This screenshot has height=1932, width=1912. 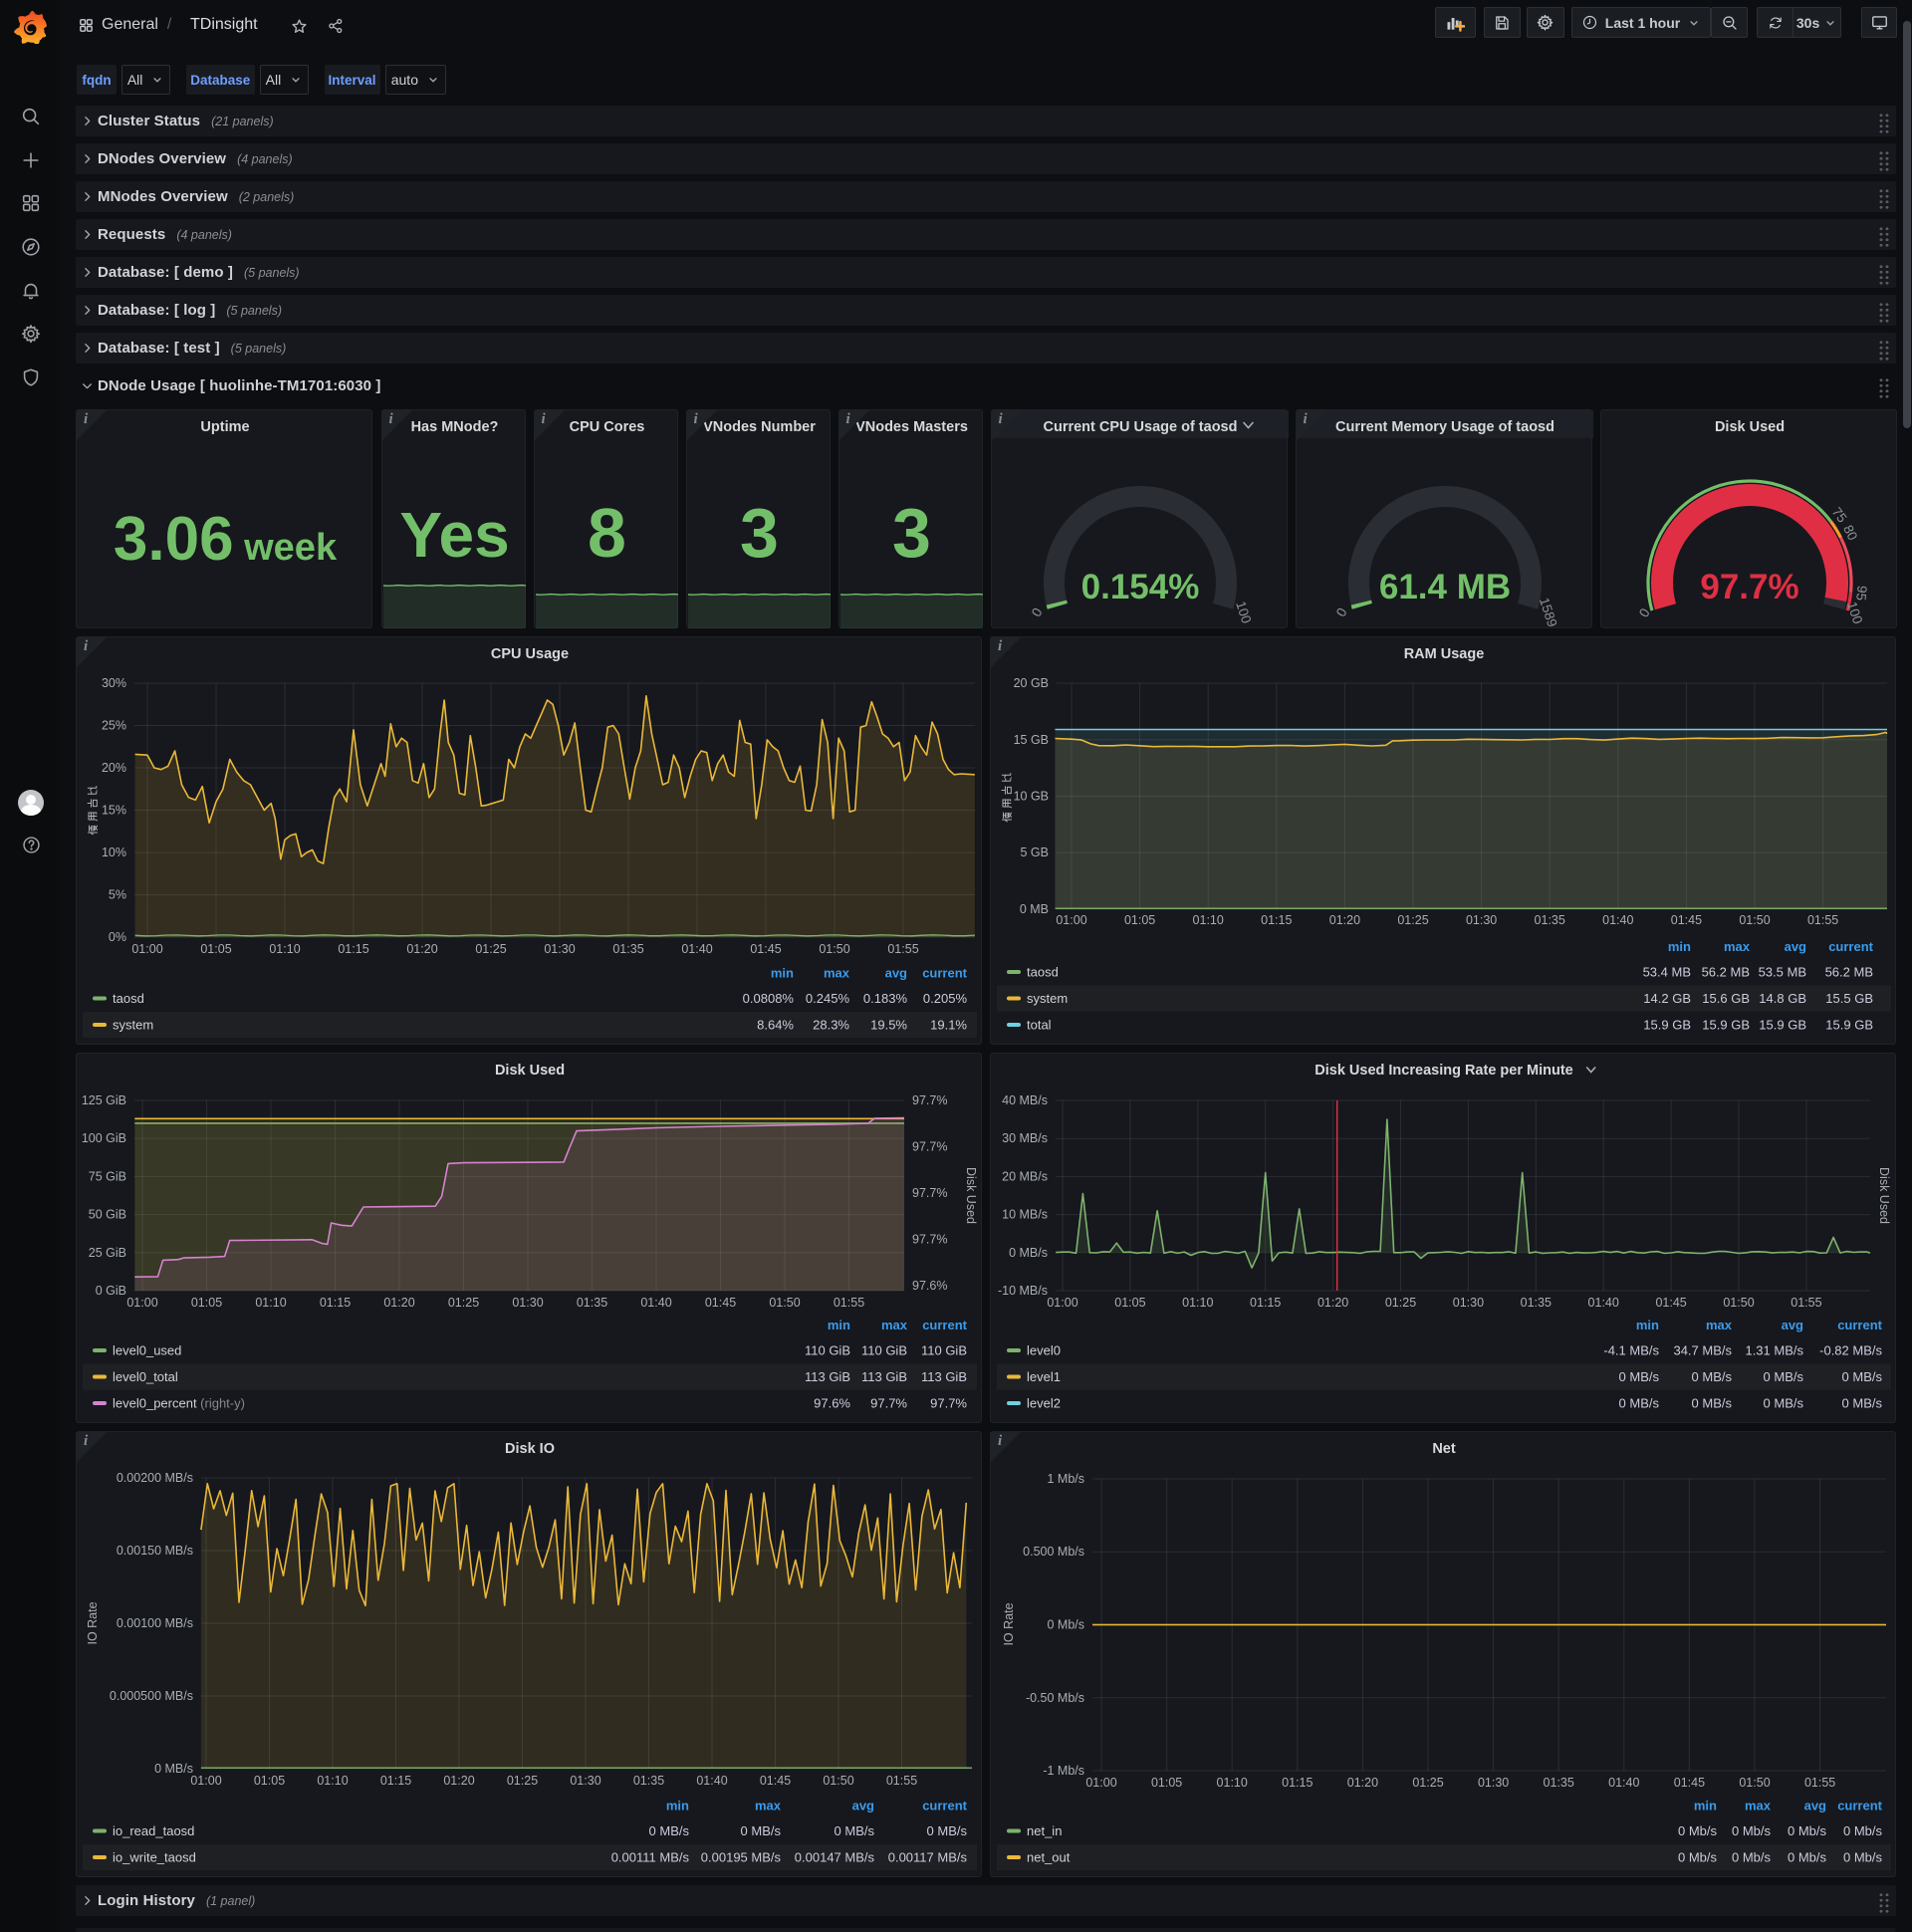 What do you see at coordinates (948, 1025) in the screenshot?
I see `svg-text: 19.1%` at bounding box center [948, 1025].